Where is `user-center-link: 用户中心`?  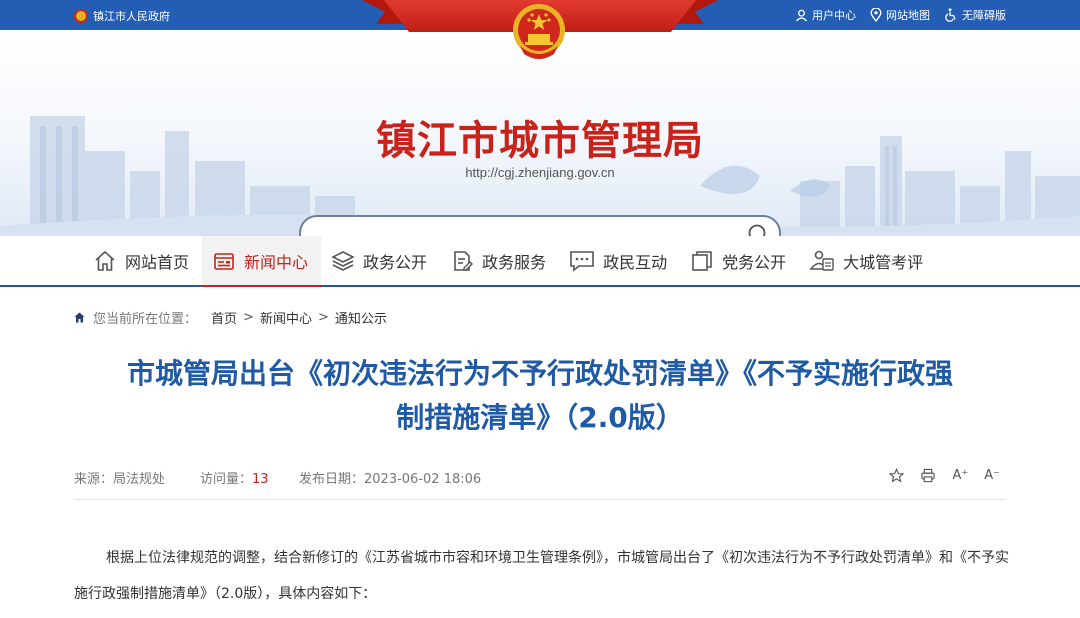
user-center-link: 用户中心 is located at coordinates (825, 15).